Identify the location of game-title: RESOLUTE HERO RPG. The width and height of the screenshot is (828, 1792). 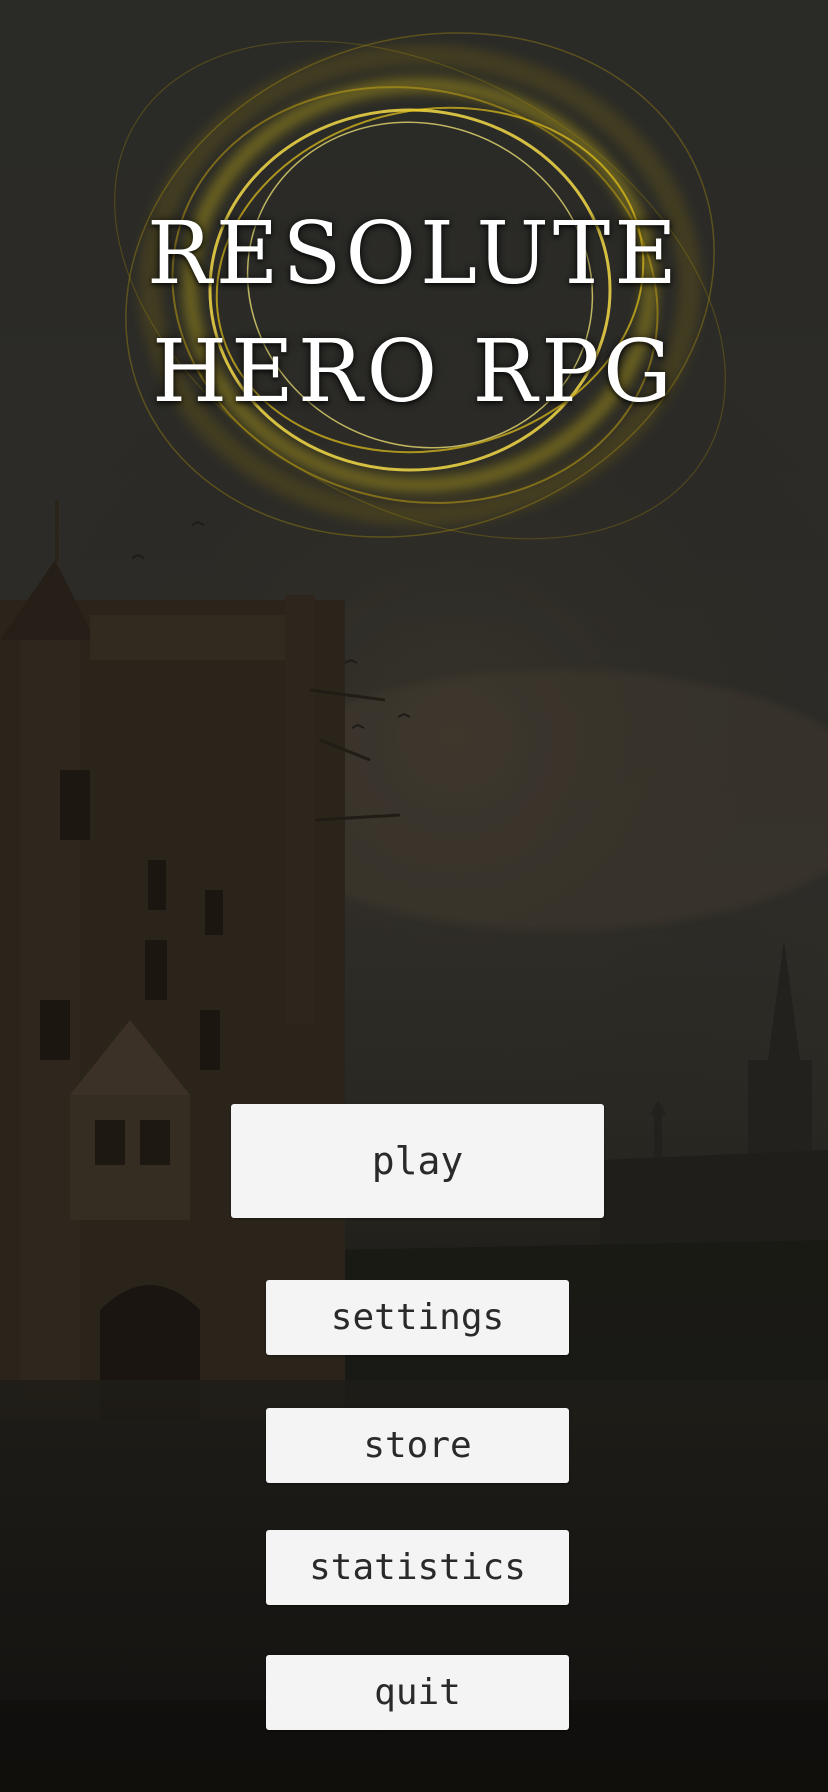
(414, 313).